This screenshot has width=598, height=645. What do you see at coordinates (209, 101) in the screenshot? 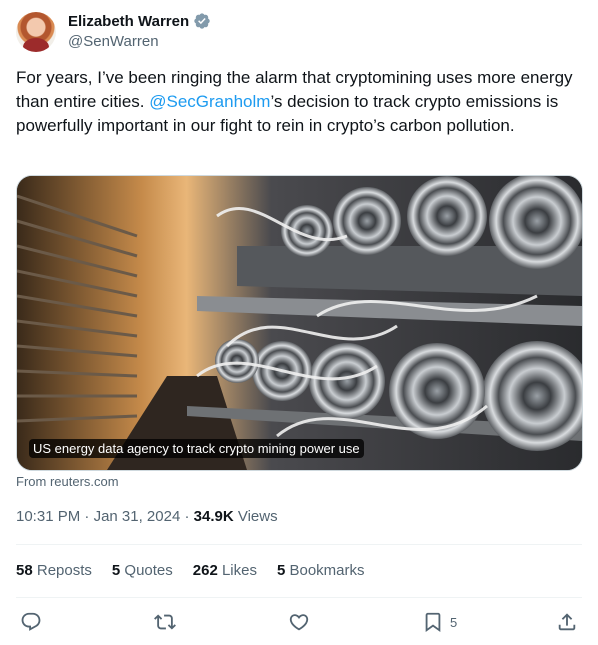
I see `mention-link: @SecGranholm` at bounding box center [209, 101].